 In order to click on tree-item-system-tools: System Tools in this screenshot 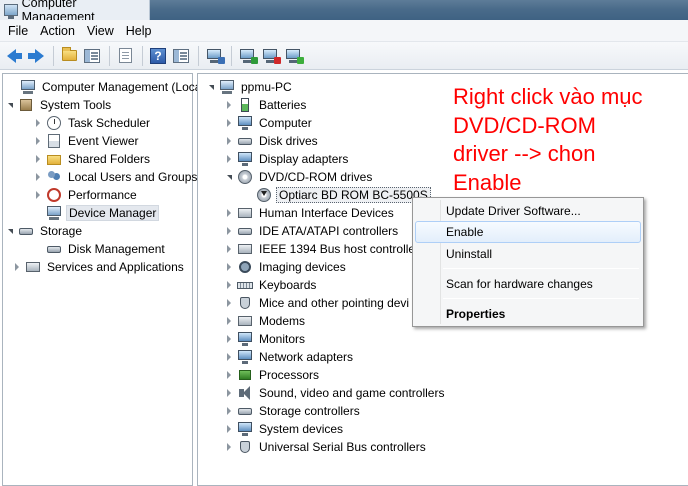, I will do `click(59, 105)`.